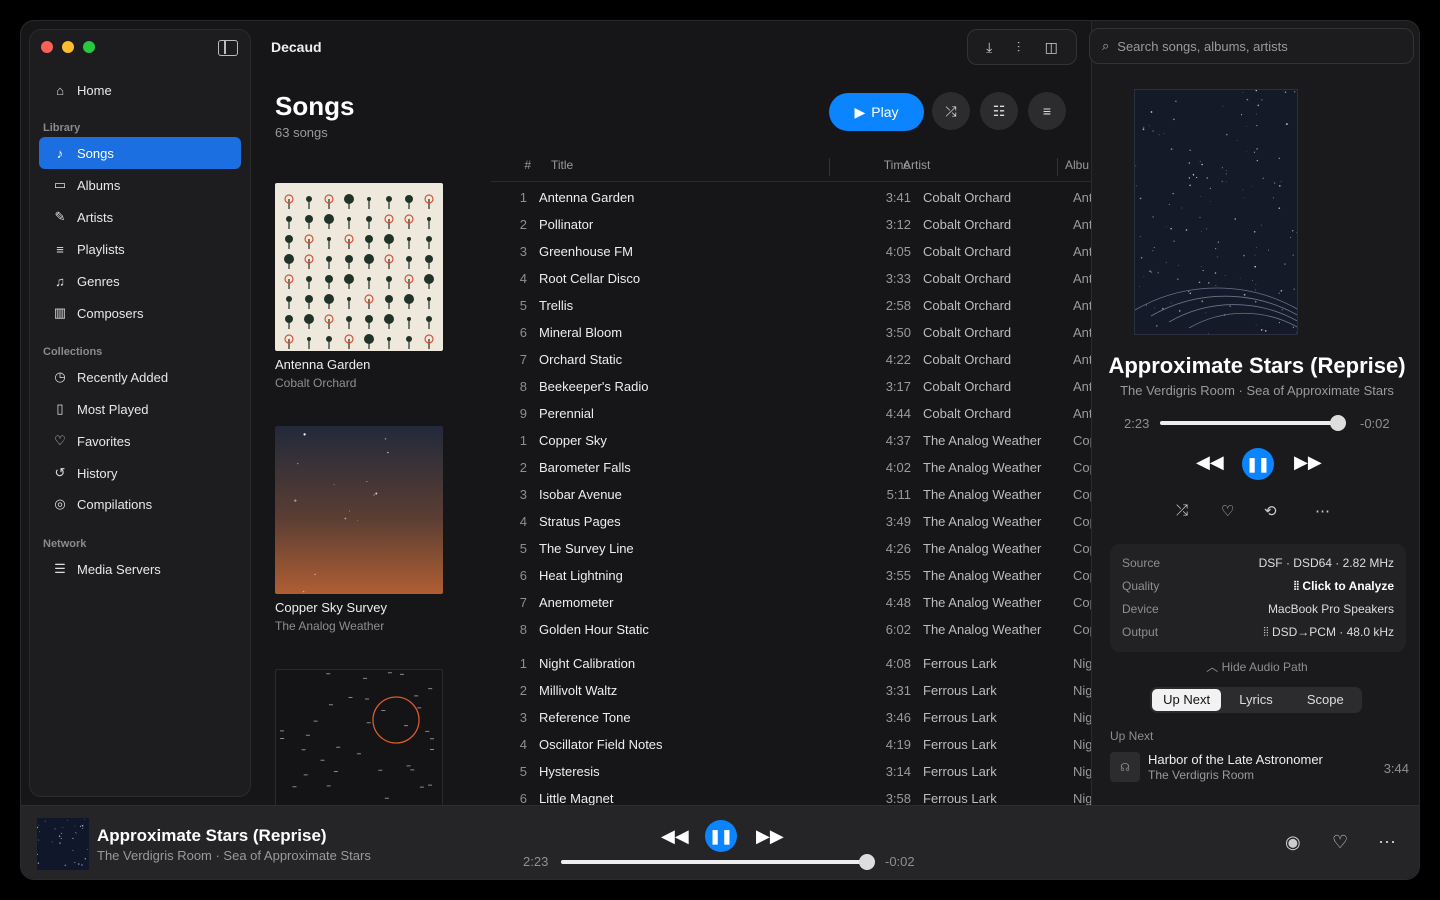  I want to click on track-row: 6 Heat Lightning 3:55 The Analog Weather Cop, so click(791, 575).